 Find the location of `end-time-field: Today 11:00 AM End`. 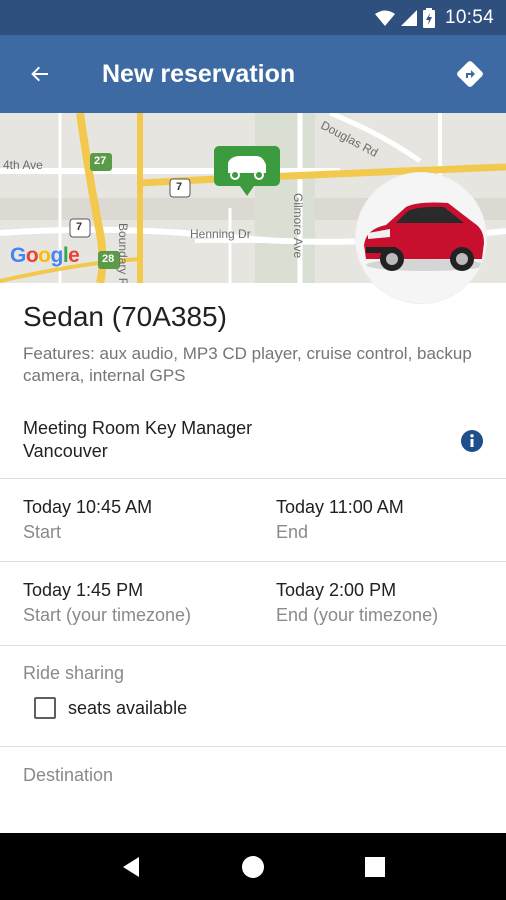

end-time-field: Today 11:00 AM End is located at coordinates (340, 520).